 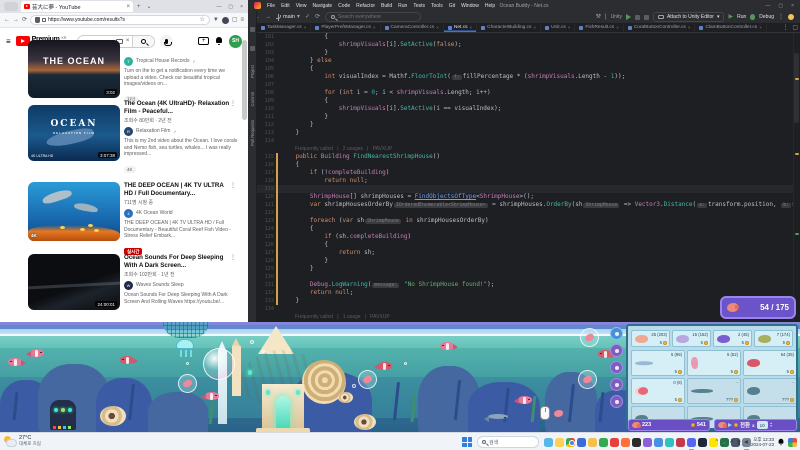 I want to click on browser-scrollbar, so click(x=244, y=80).